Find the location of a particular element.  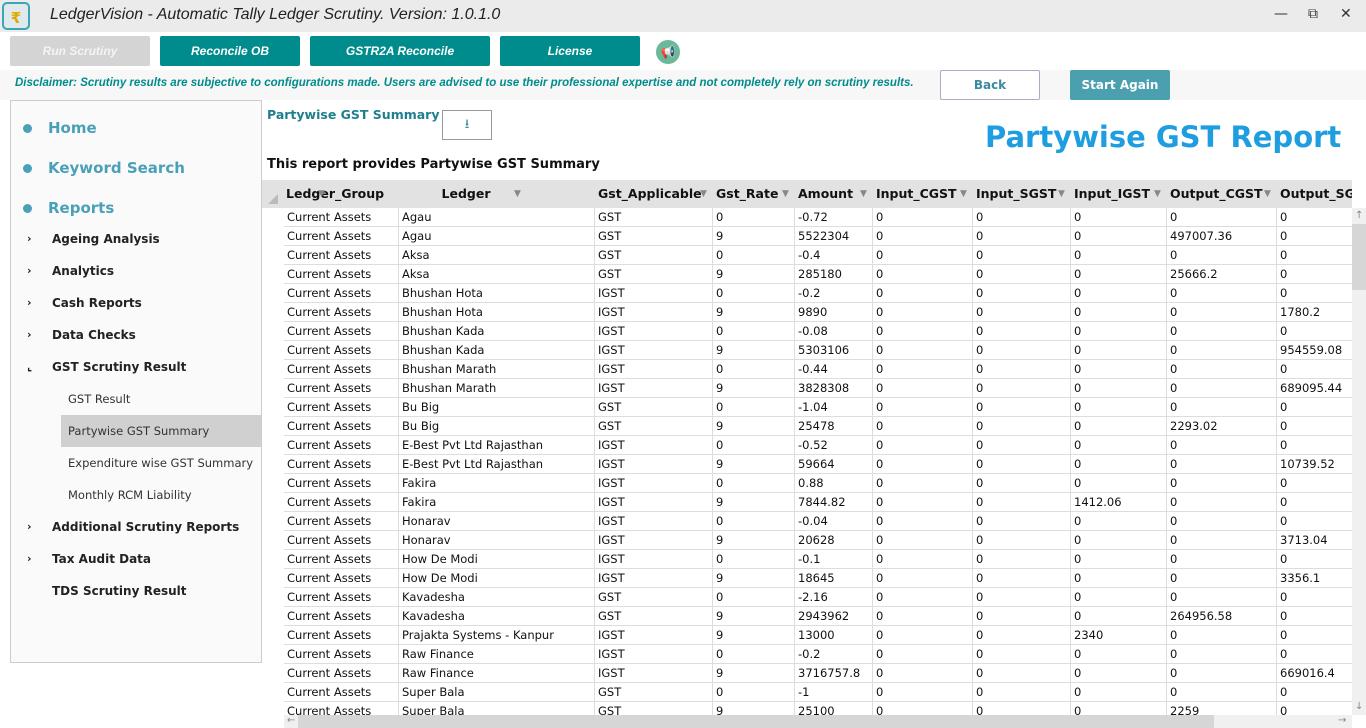

table-row: Current Assets Kavadesha GST 0 -2.16 0 0 0 0 0 is located at coordinates (818, 597).